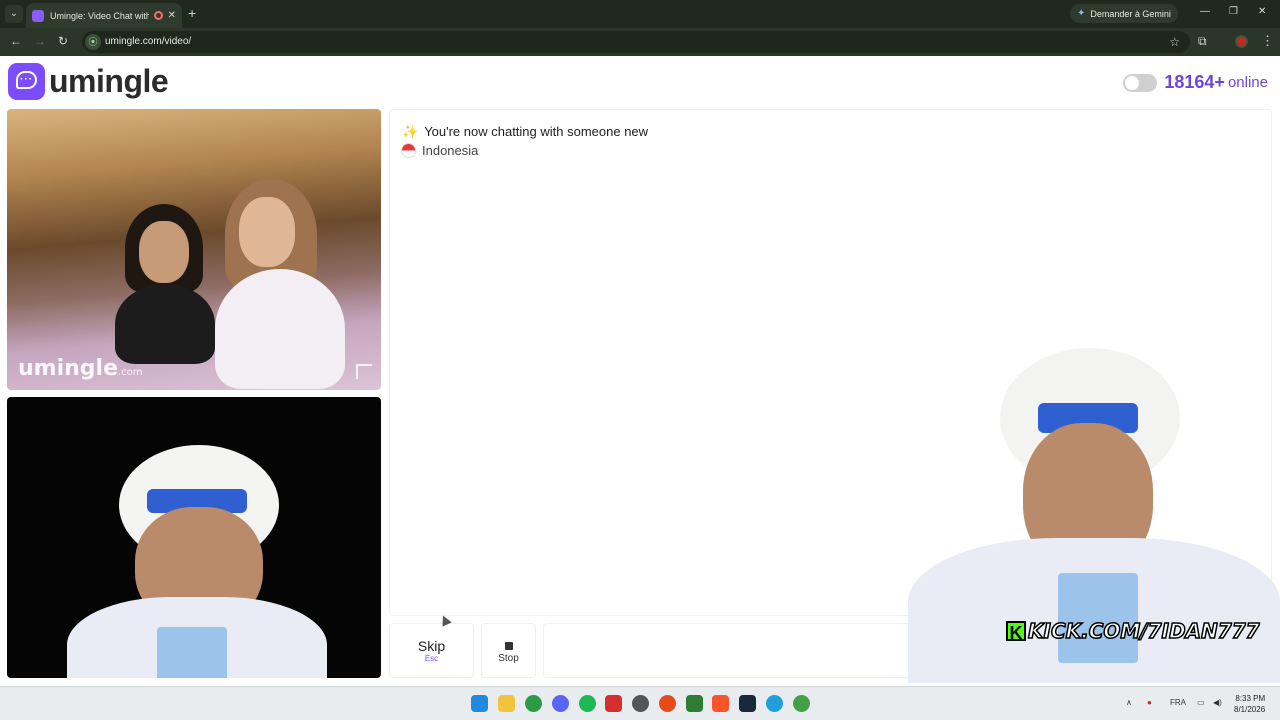  What do you see at coordinates (1262, 11) in the screenshot?
I see `close-window-icon: ✕` at bounding box center [1262, 11].